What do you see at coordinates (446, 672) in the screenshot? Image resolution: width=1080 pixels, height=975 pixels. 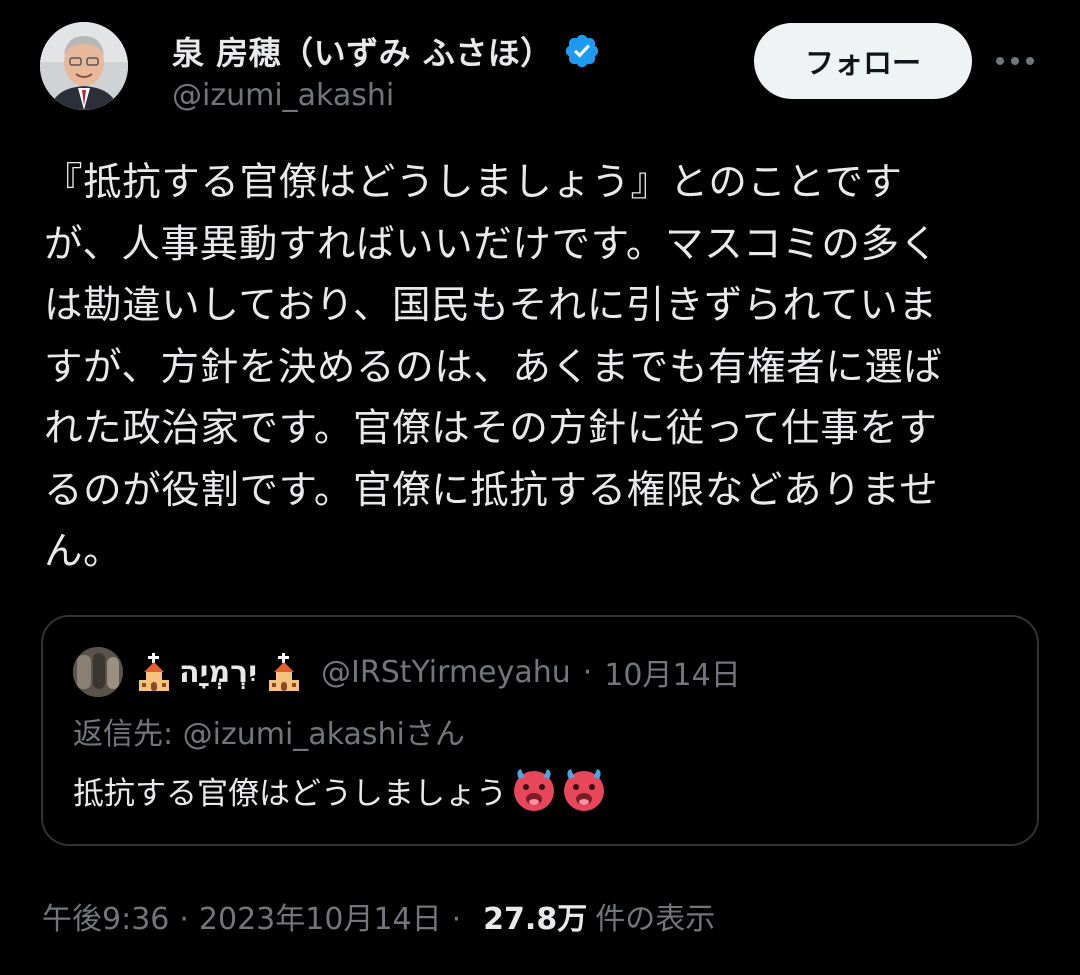 I see `quoted-author-handle: @IRStYirmeyahu` at bounding box center [446, 672].